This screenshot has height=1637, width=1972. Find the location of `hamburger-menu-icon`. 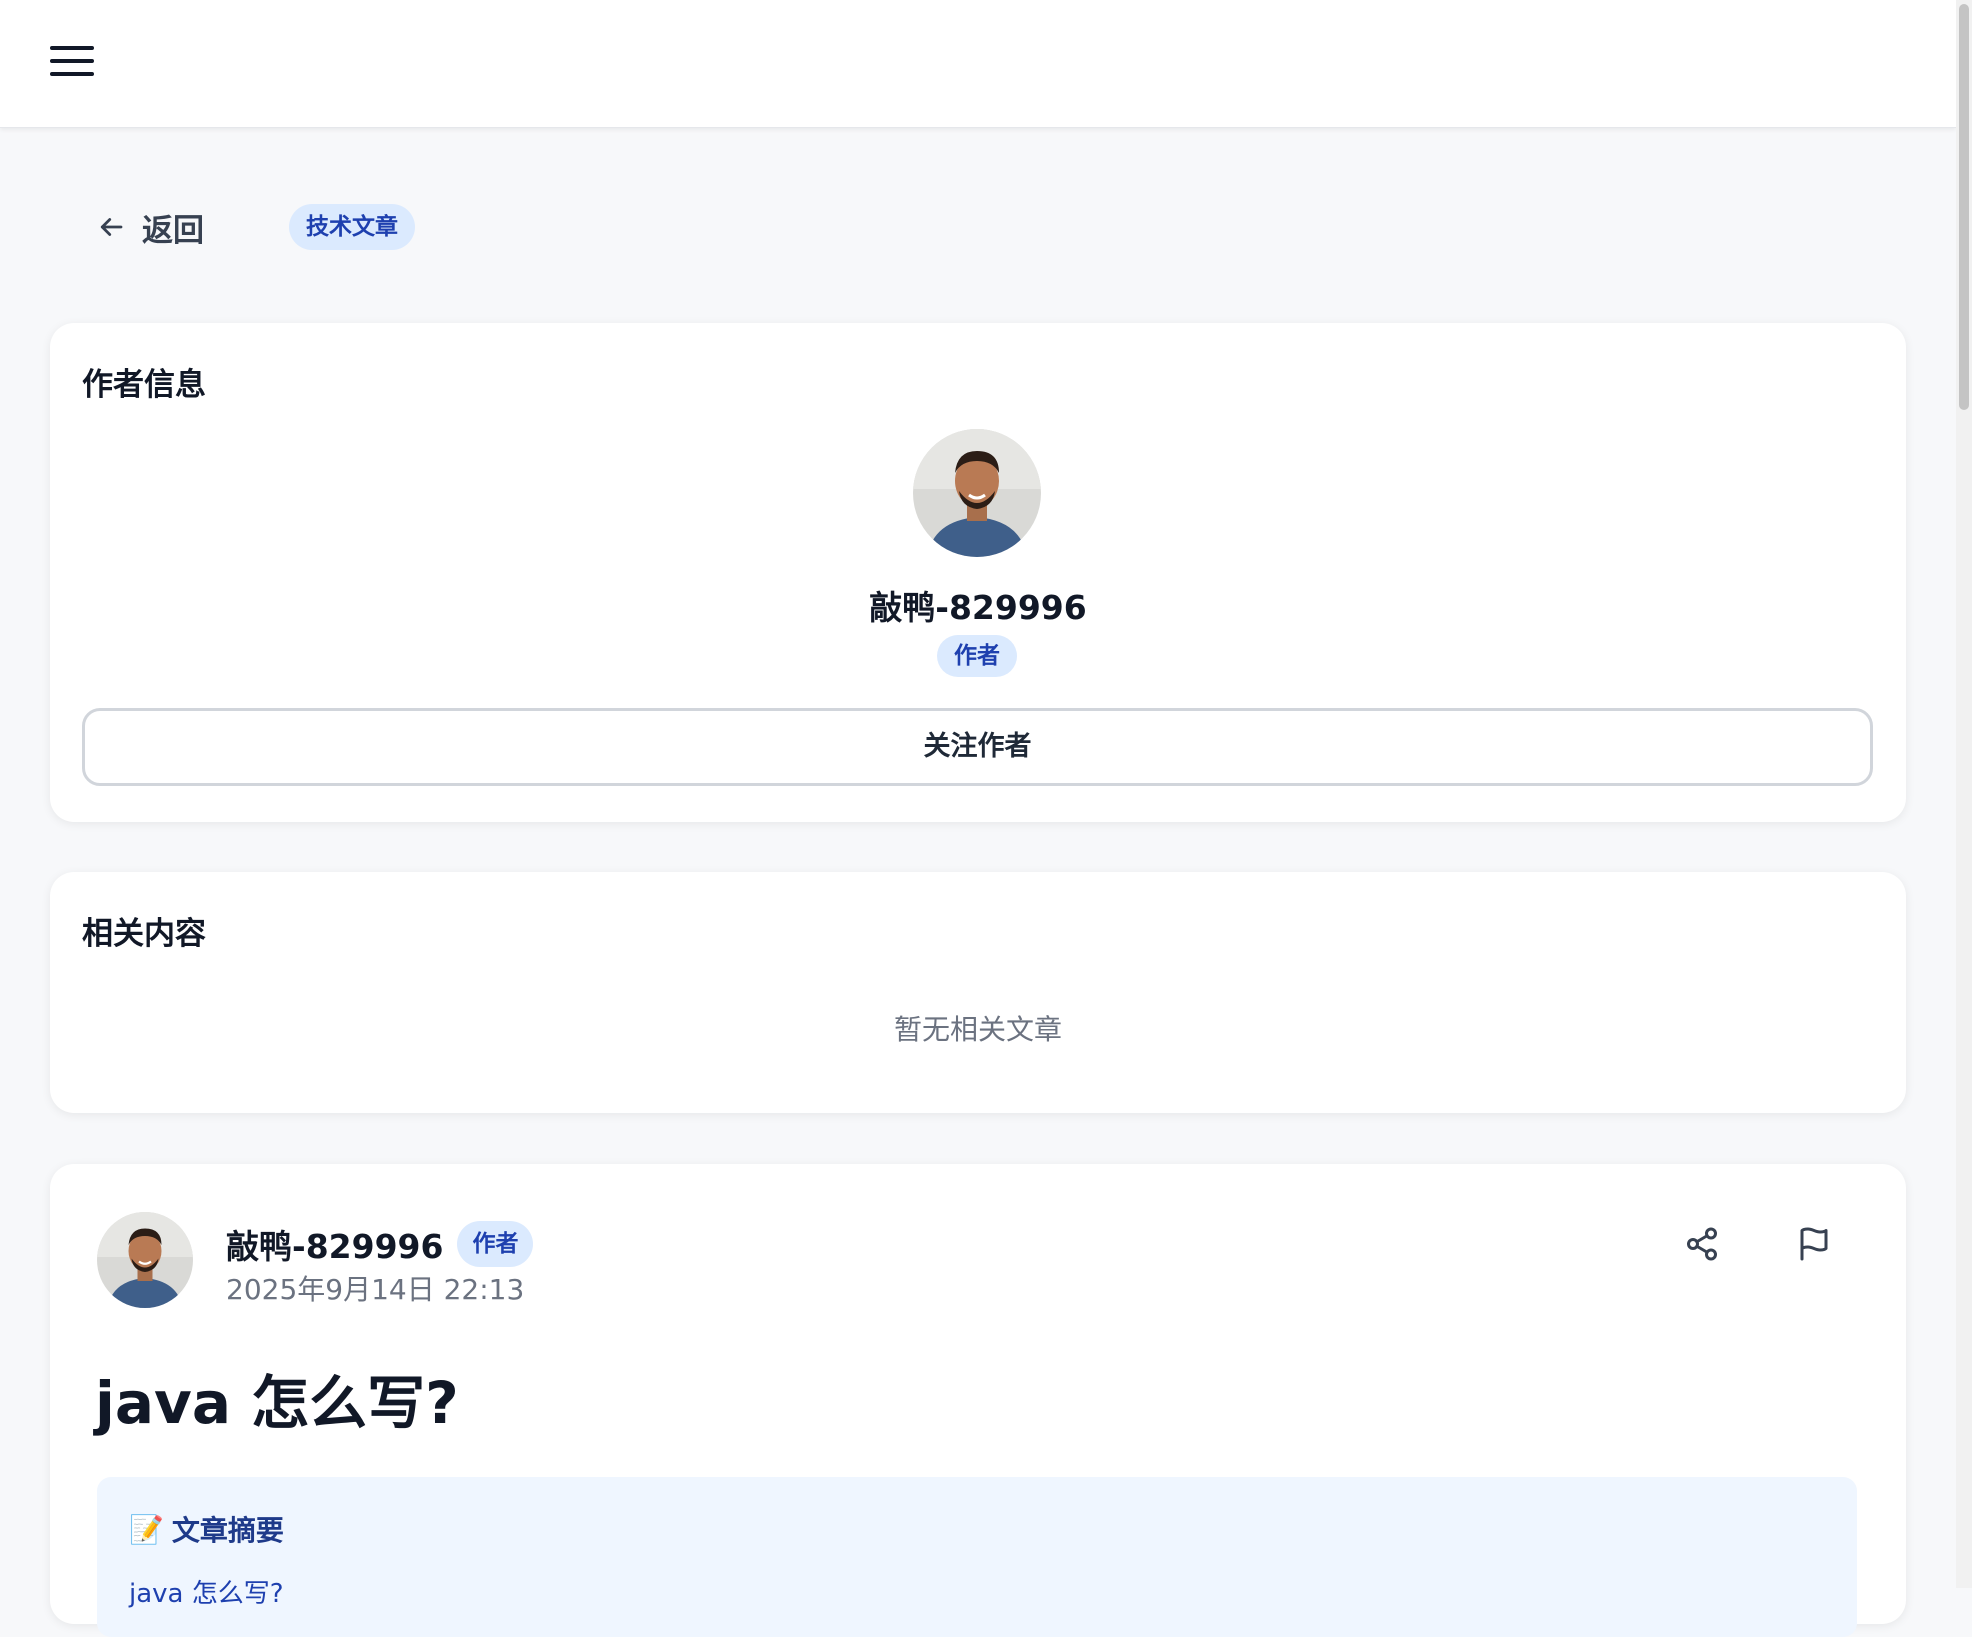

hamburger-menu-icon is located at coordinates (72, 63).